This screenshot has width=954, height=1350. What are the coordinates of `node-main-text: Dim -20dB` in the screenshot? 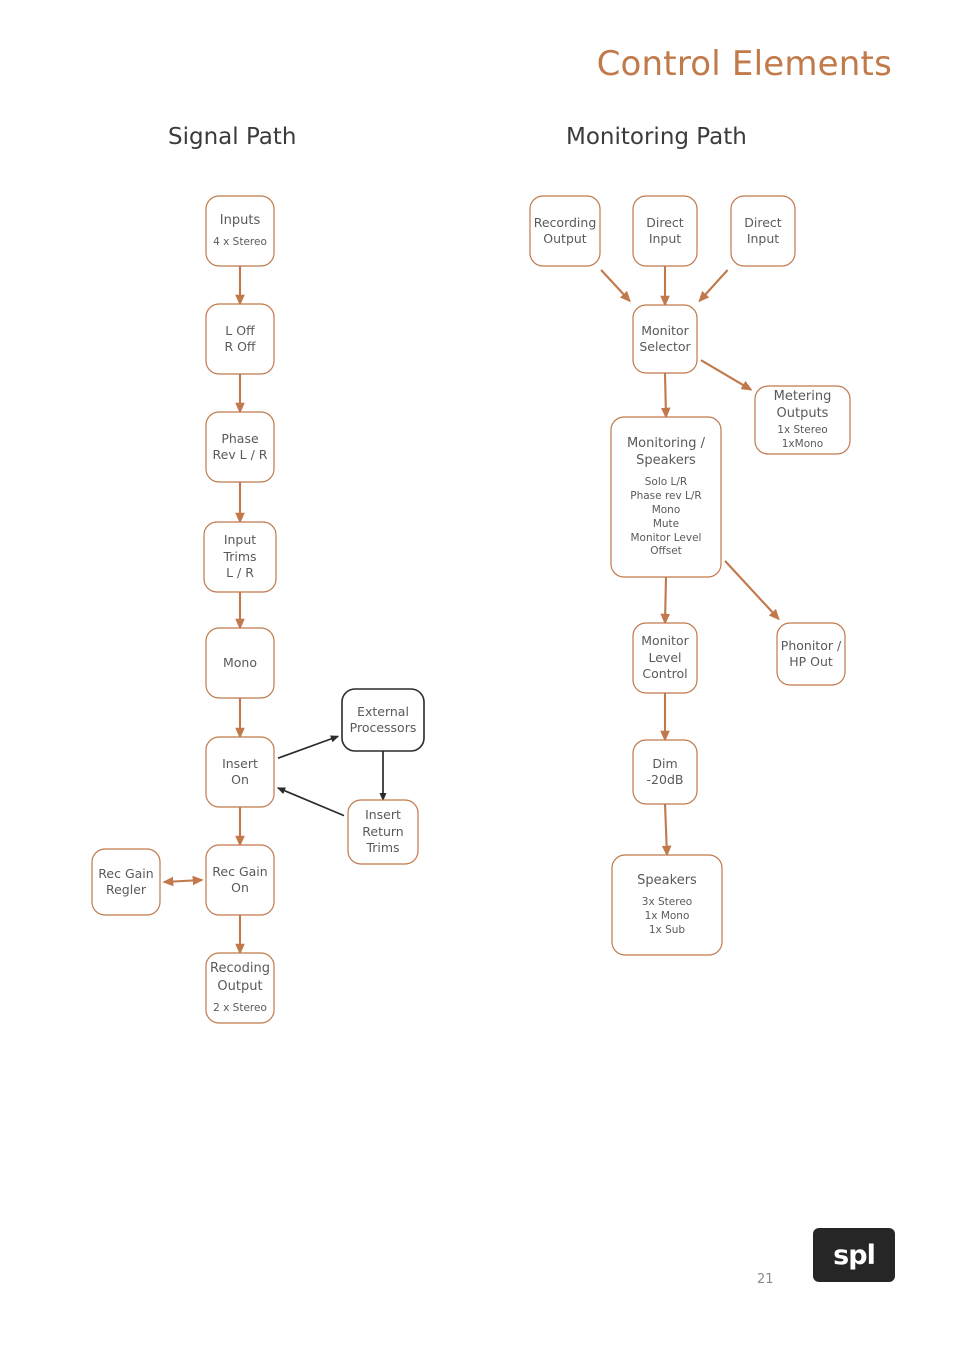 It's located at (665, 771).